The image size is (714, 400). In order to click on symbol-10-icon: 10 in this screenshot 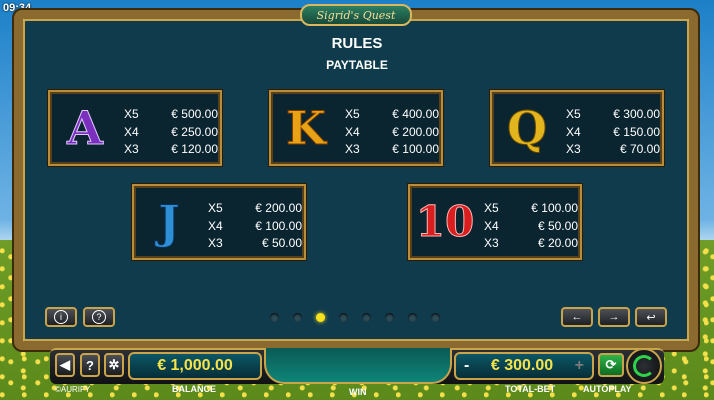, I will do `click(445, 221)`.